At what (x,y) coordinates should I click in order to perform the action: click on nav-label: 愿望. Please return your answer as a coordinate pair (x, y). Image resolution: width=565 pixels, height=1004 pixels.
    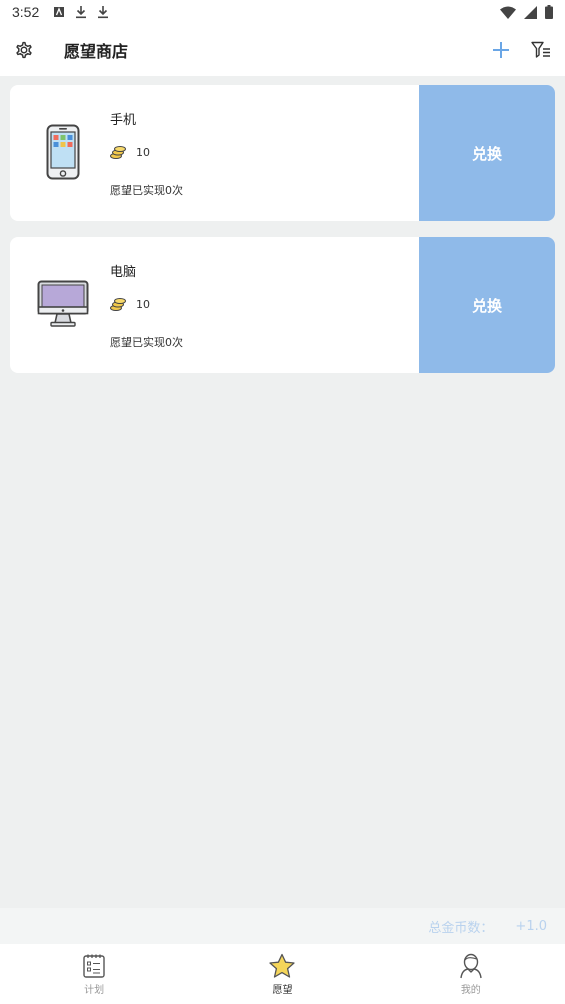
    Looking at the image, I should click on (282, 990).